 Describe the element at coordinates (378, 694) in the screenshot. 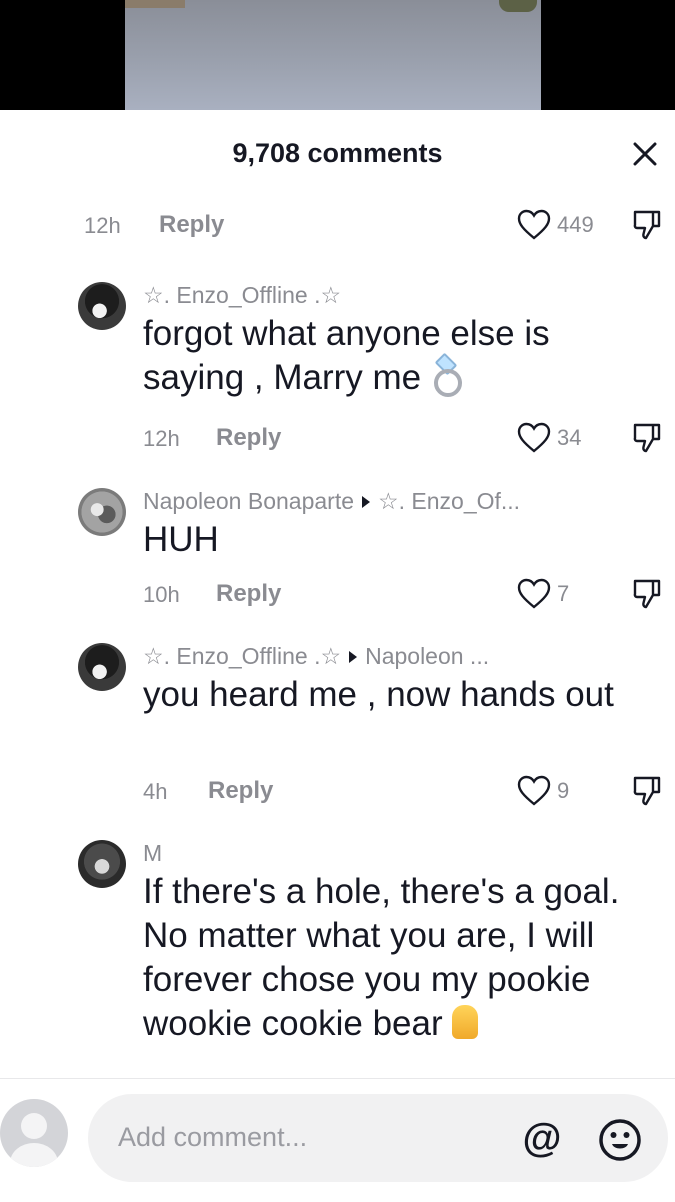

I see `comment-text: you heard me , now hands out` at that location.